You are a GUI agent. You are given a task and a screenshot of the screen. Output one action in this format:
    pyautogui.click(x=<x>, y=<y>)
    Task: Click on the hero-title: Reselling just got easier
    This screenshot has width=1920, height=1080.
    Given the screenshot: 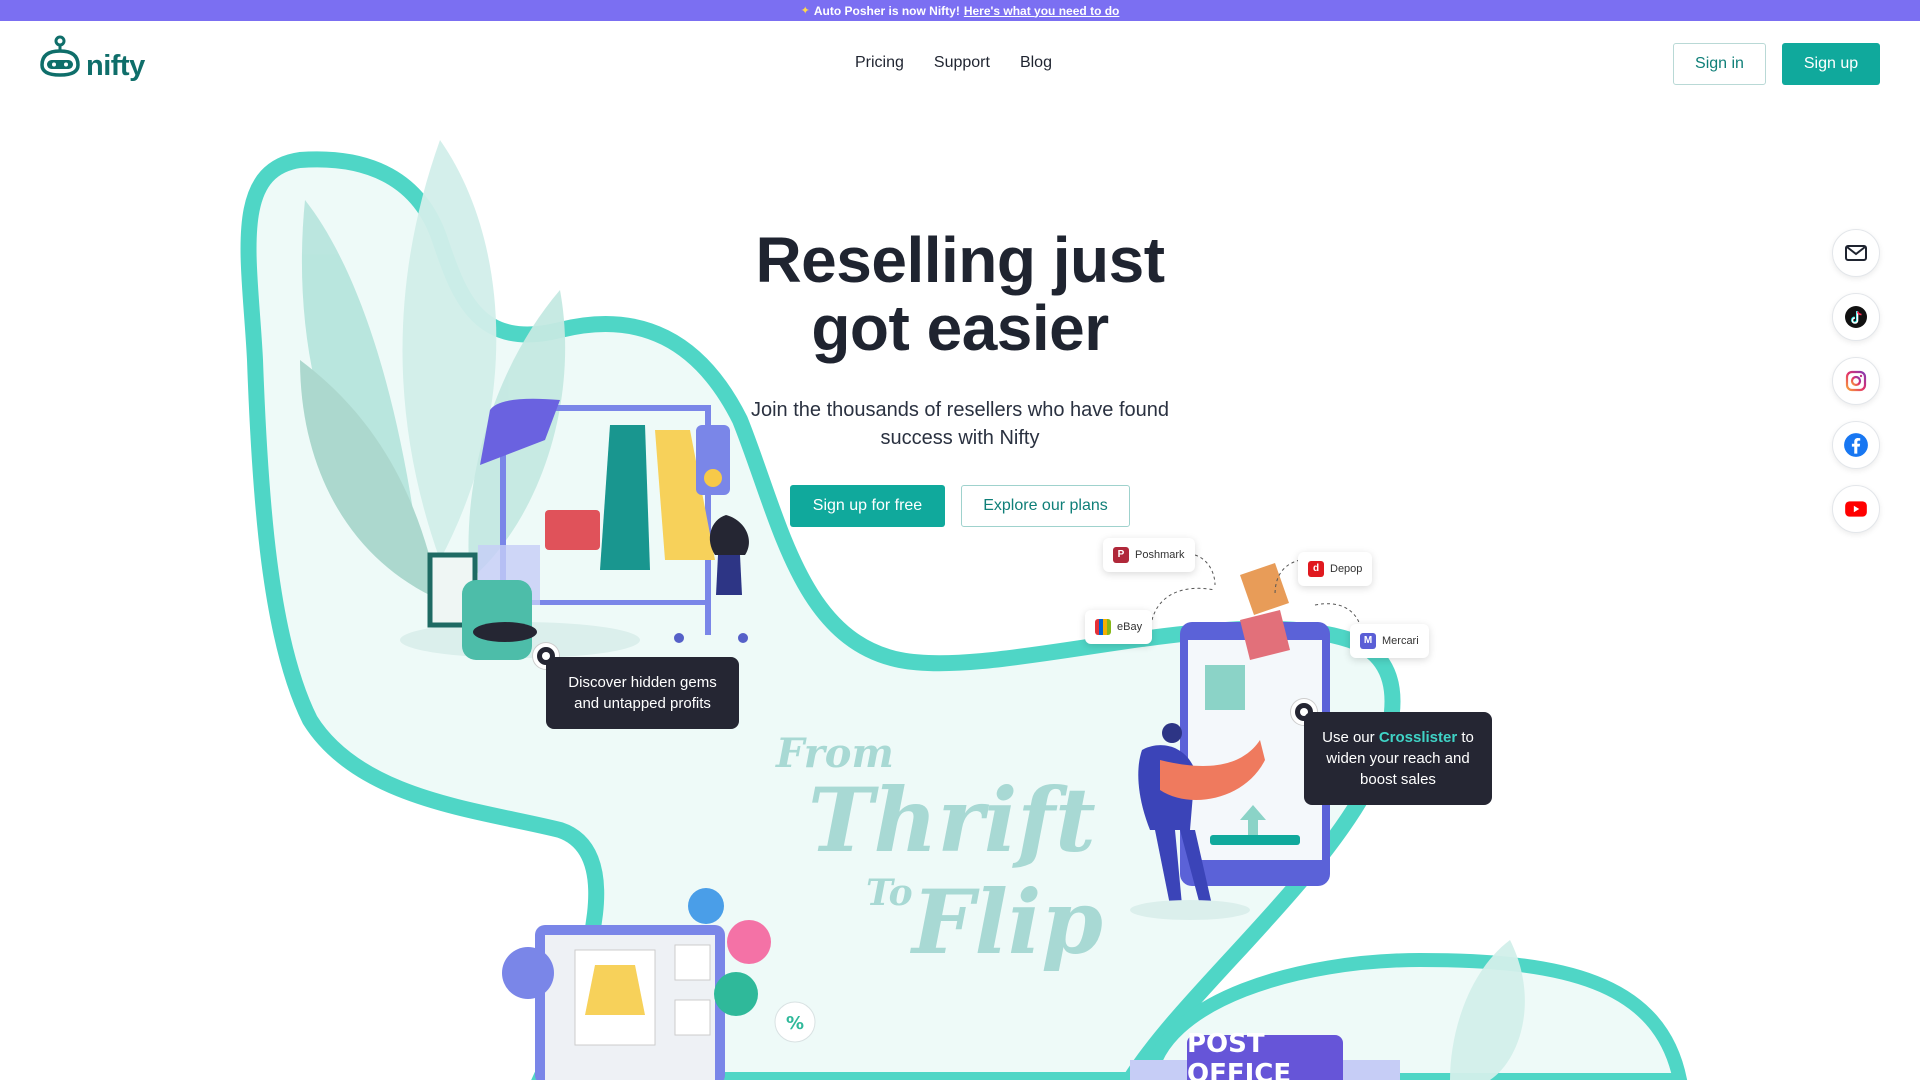 What is the action you would take?
    pyautogui.click(x=960, y=294)
    